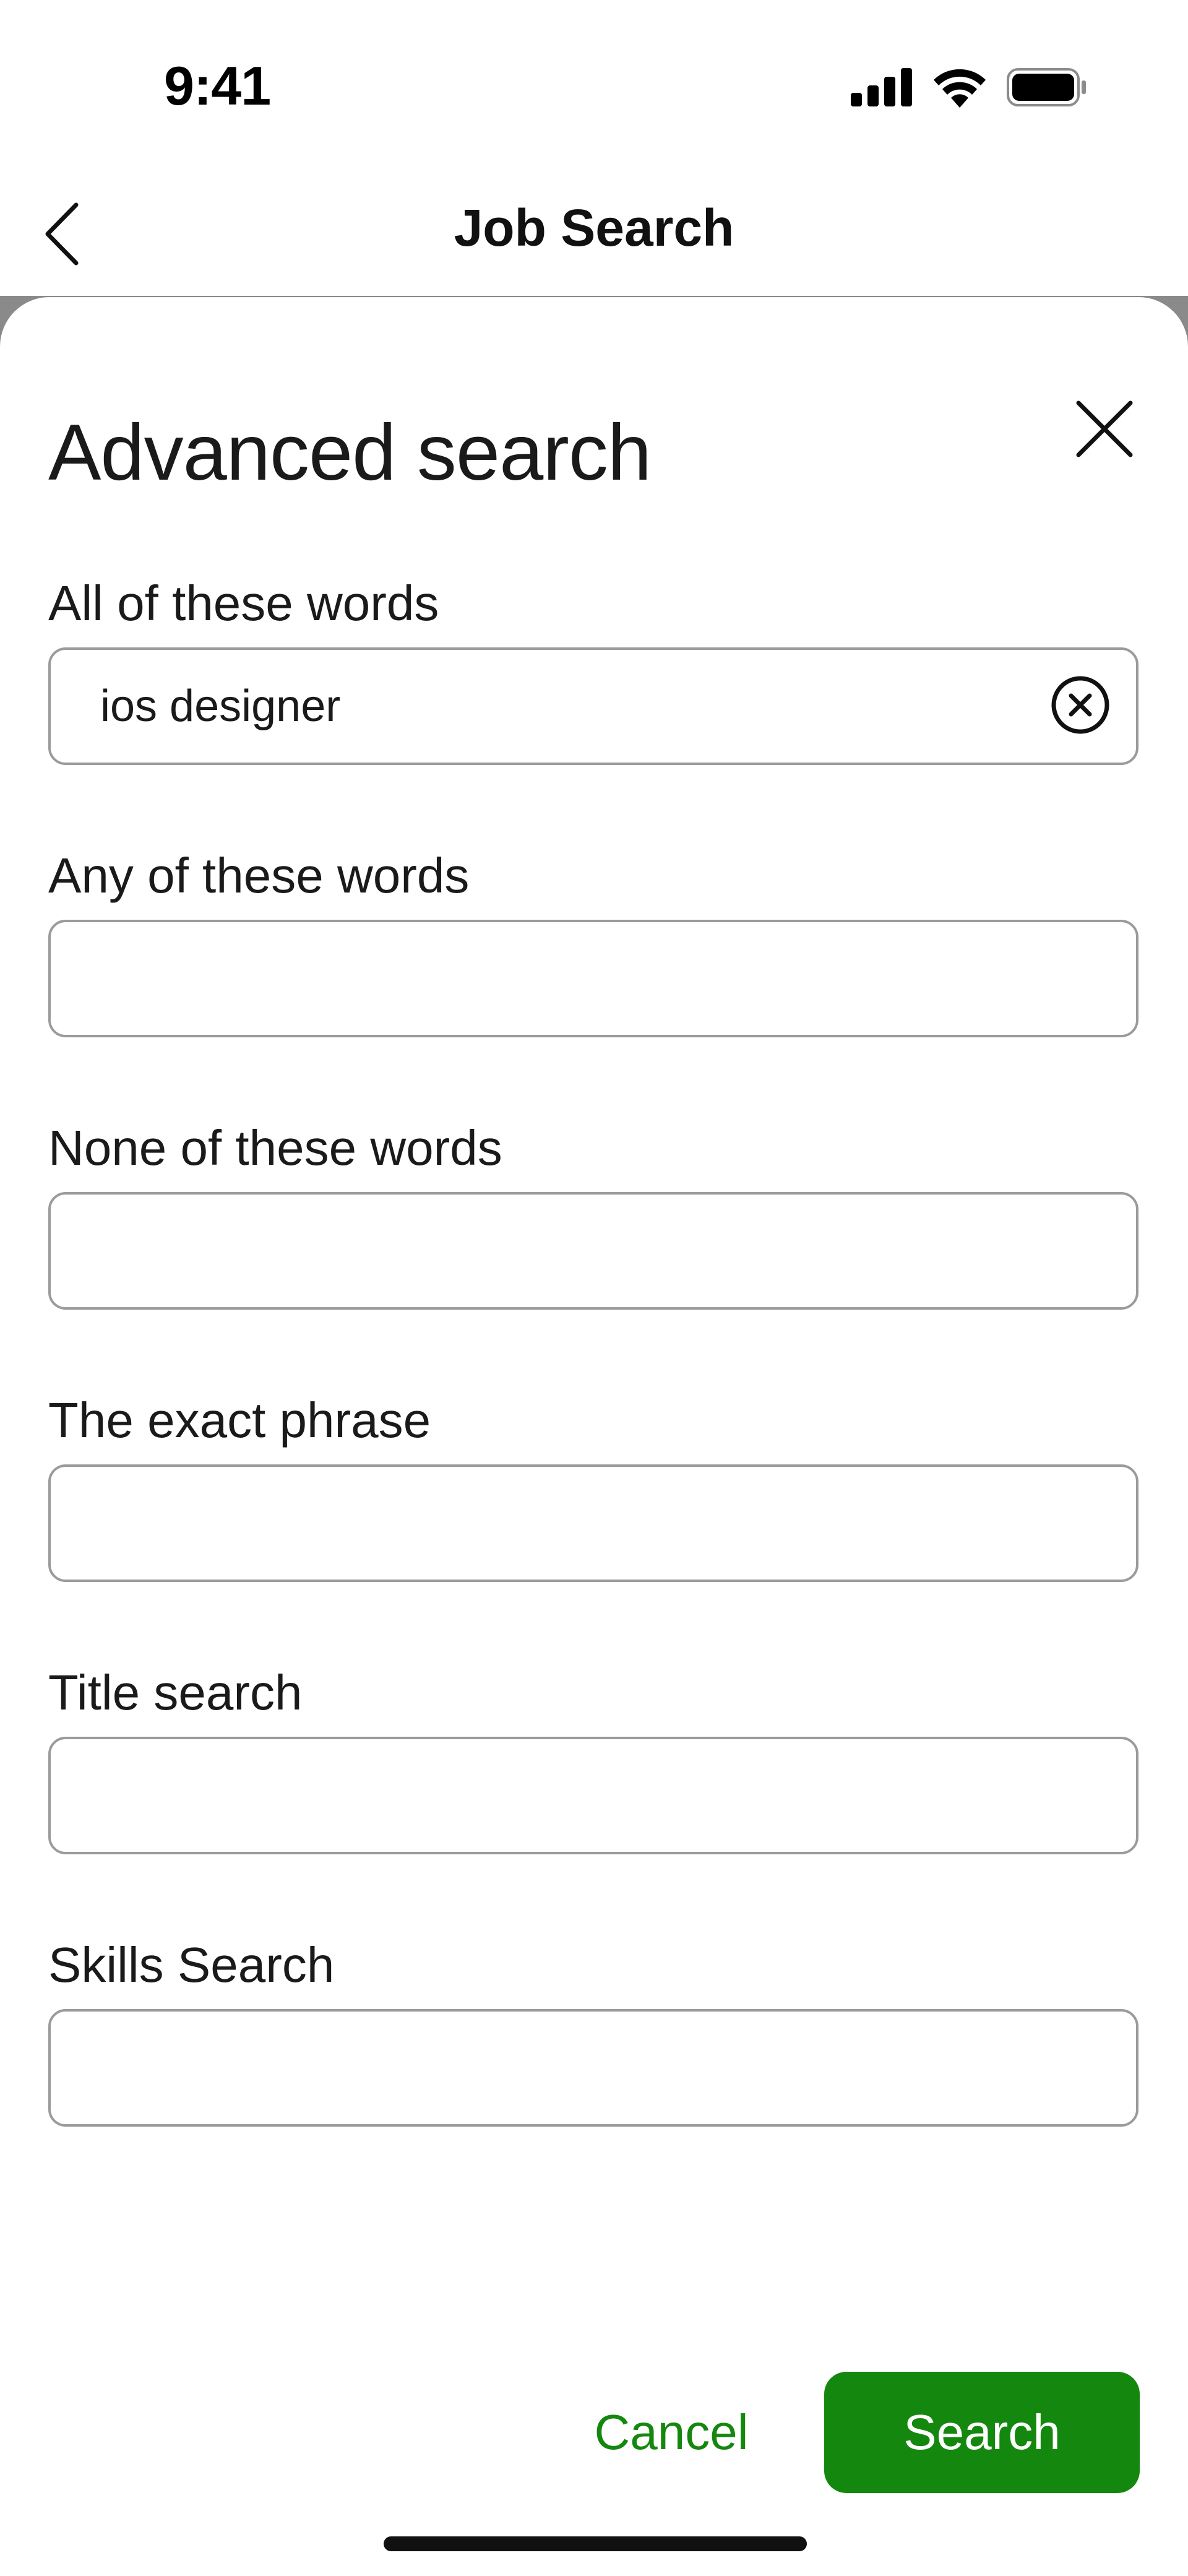 Image resolution: width=1188 pixels, height=2576 pixels. What do you see at coordinates (671, 2432) in the screenshot?
I see `cancel-button: Cancel` at bounding box center [671, 2432].